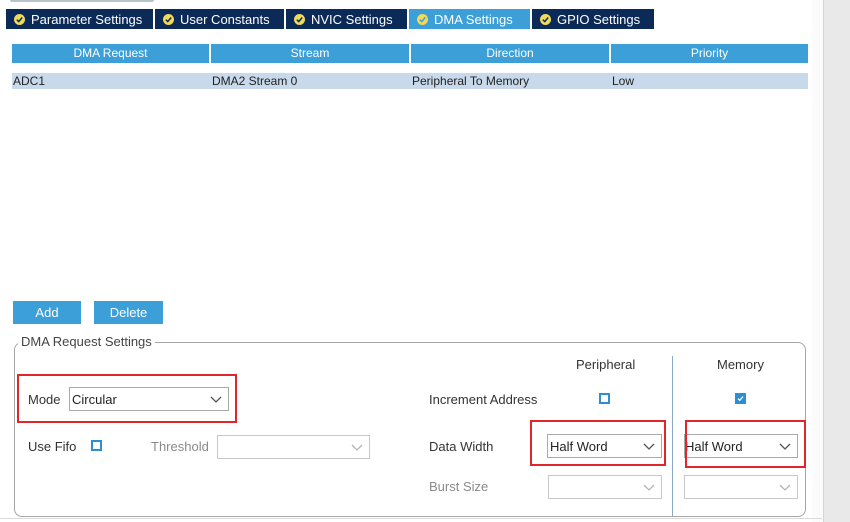 This screenshot has height=522, width=850. Describe the element at coordinates (29, 81) in the screenshot. I see `cell-dma-request: ADC1` at that location.